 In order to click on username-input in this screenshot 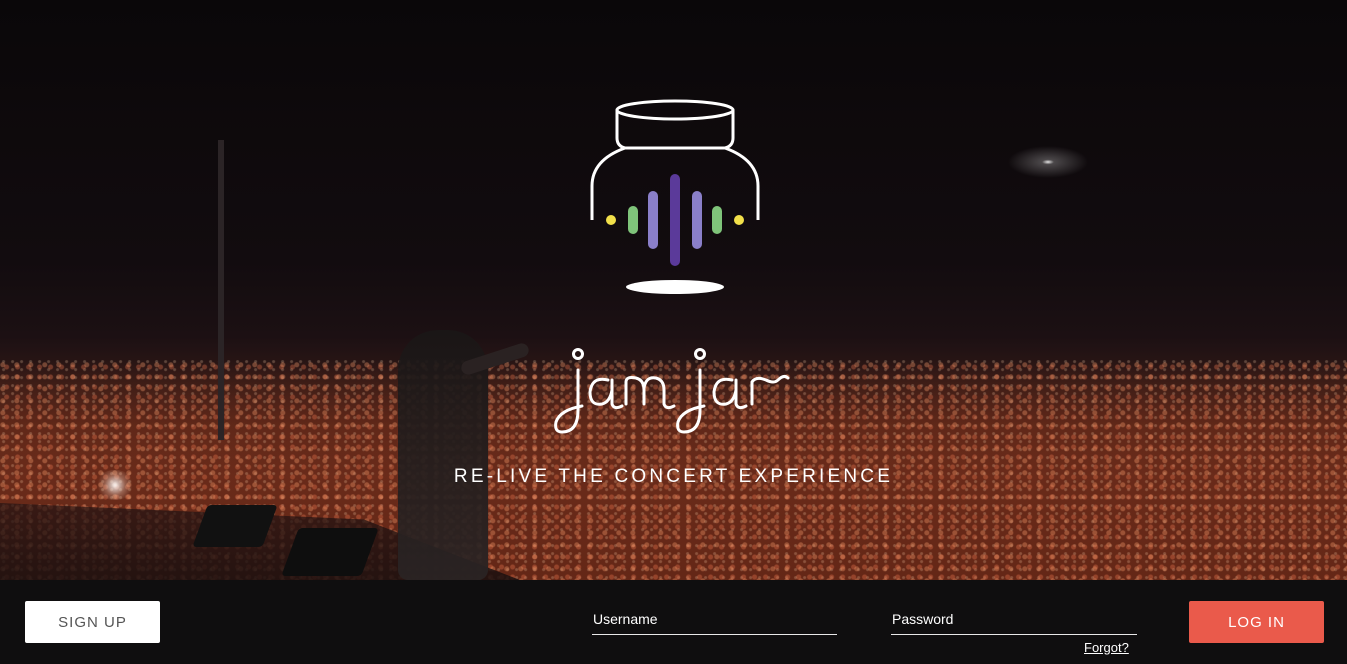, I will do `click(715, 619)`.